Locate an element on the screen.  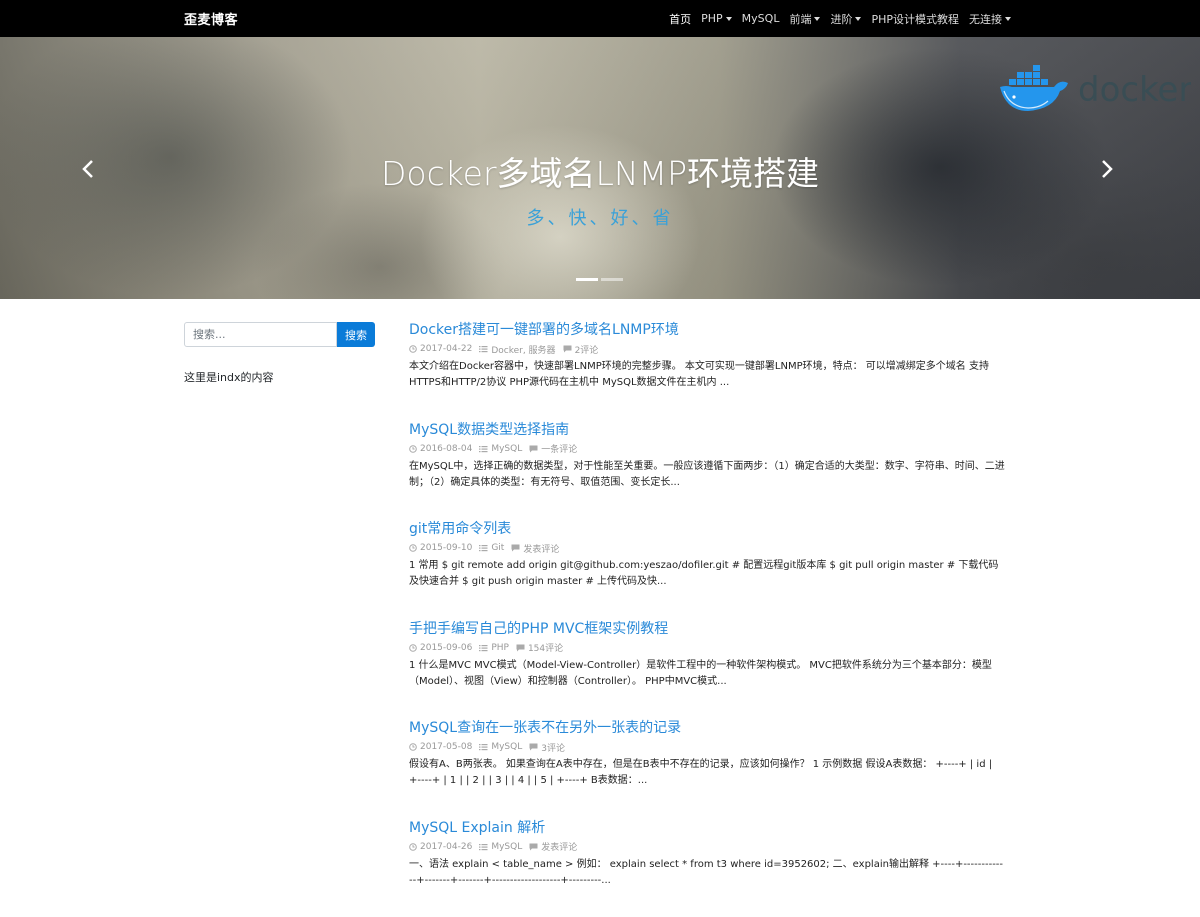
post-date: 2017-04-22 is located at coordinates (446, 349).